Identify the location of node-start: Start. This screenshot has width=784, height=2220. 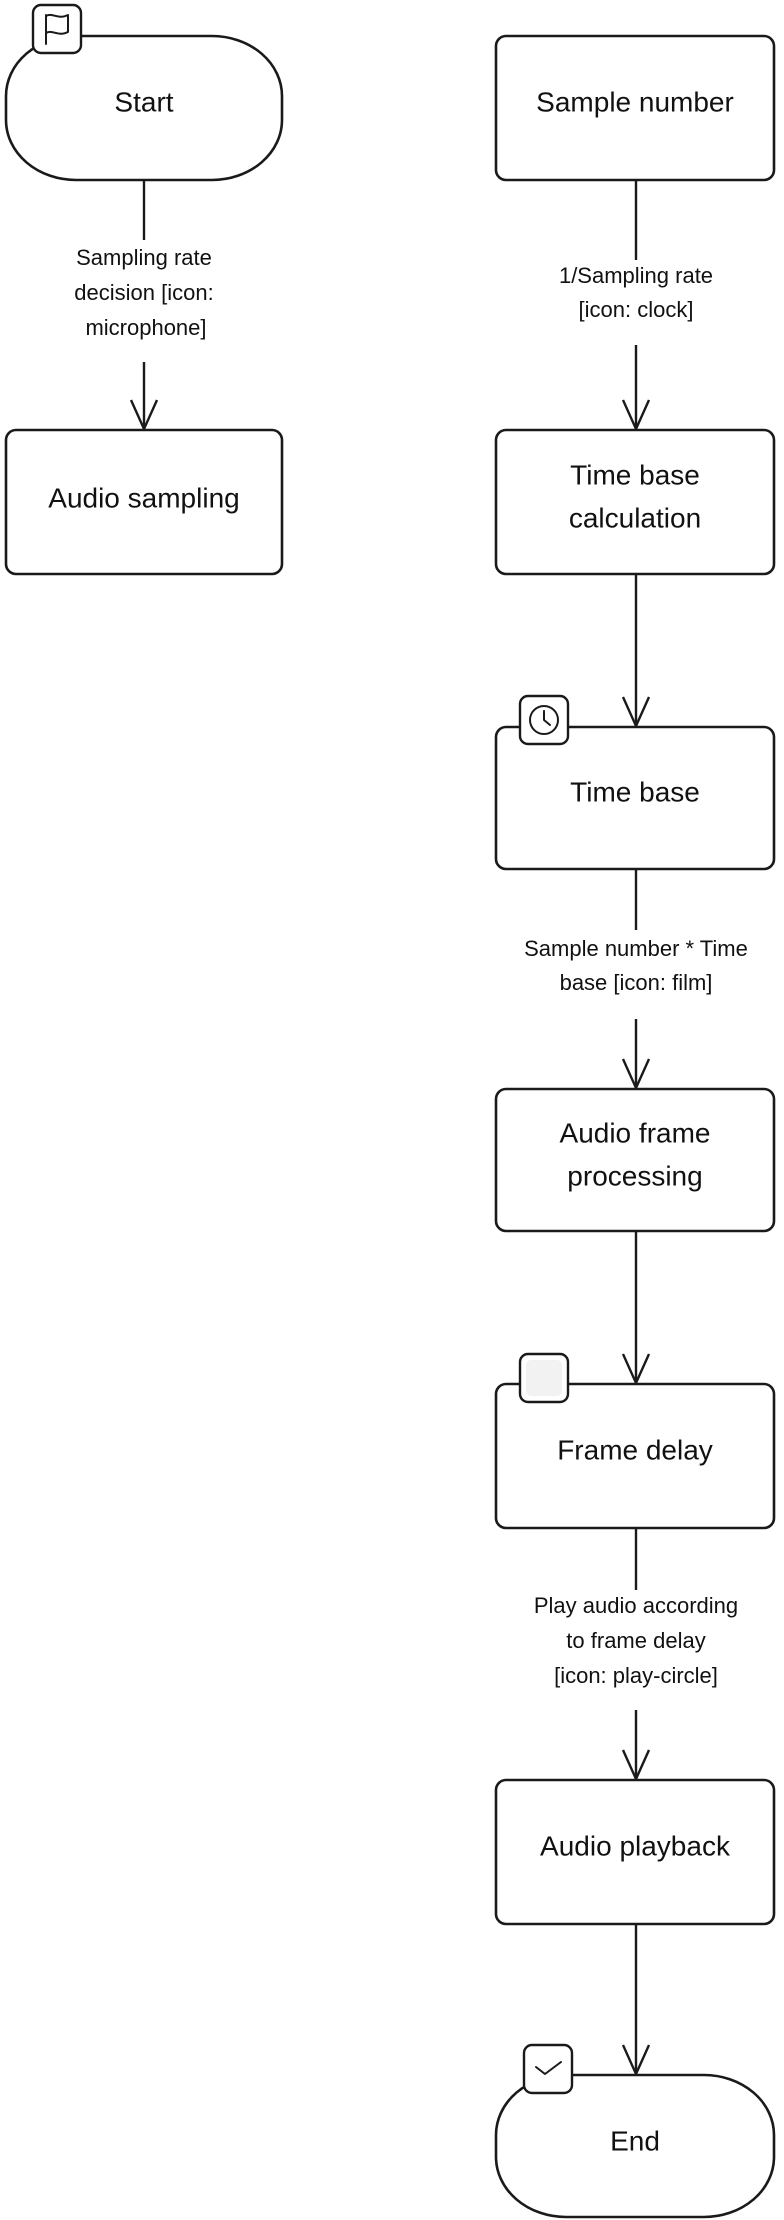
(144, 92).